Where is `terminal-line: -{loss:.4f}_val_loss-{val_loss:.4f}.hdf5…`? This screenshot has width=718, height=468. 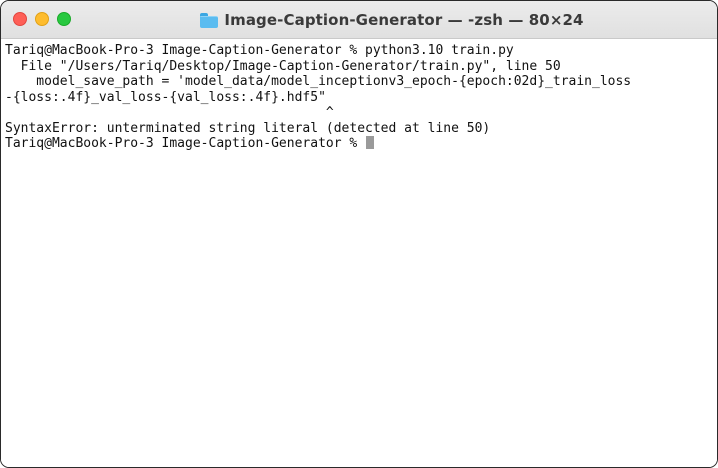
terminal-line: -{loss:.4f}_val_loss-{val_loss:.4f}.hdf5… is located at coordinates (165, 97).